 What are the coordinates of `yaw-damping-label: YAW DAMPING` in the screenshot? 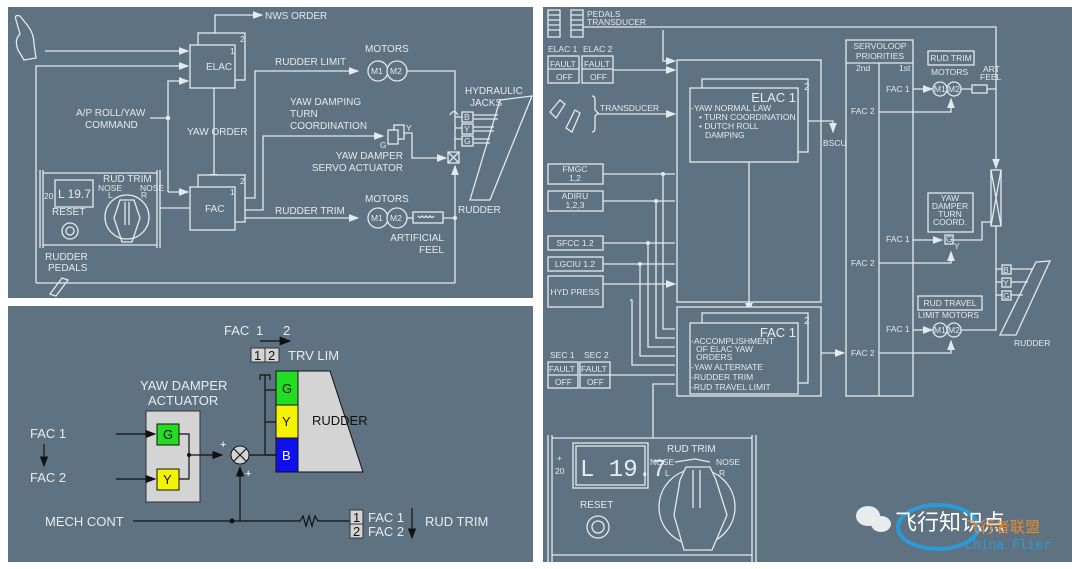 It's located at (325, 102).